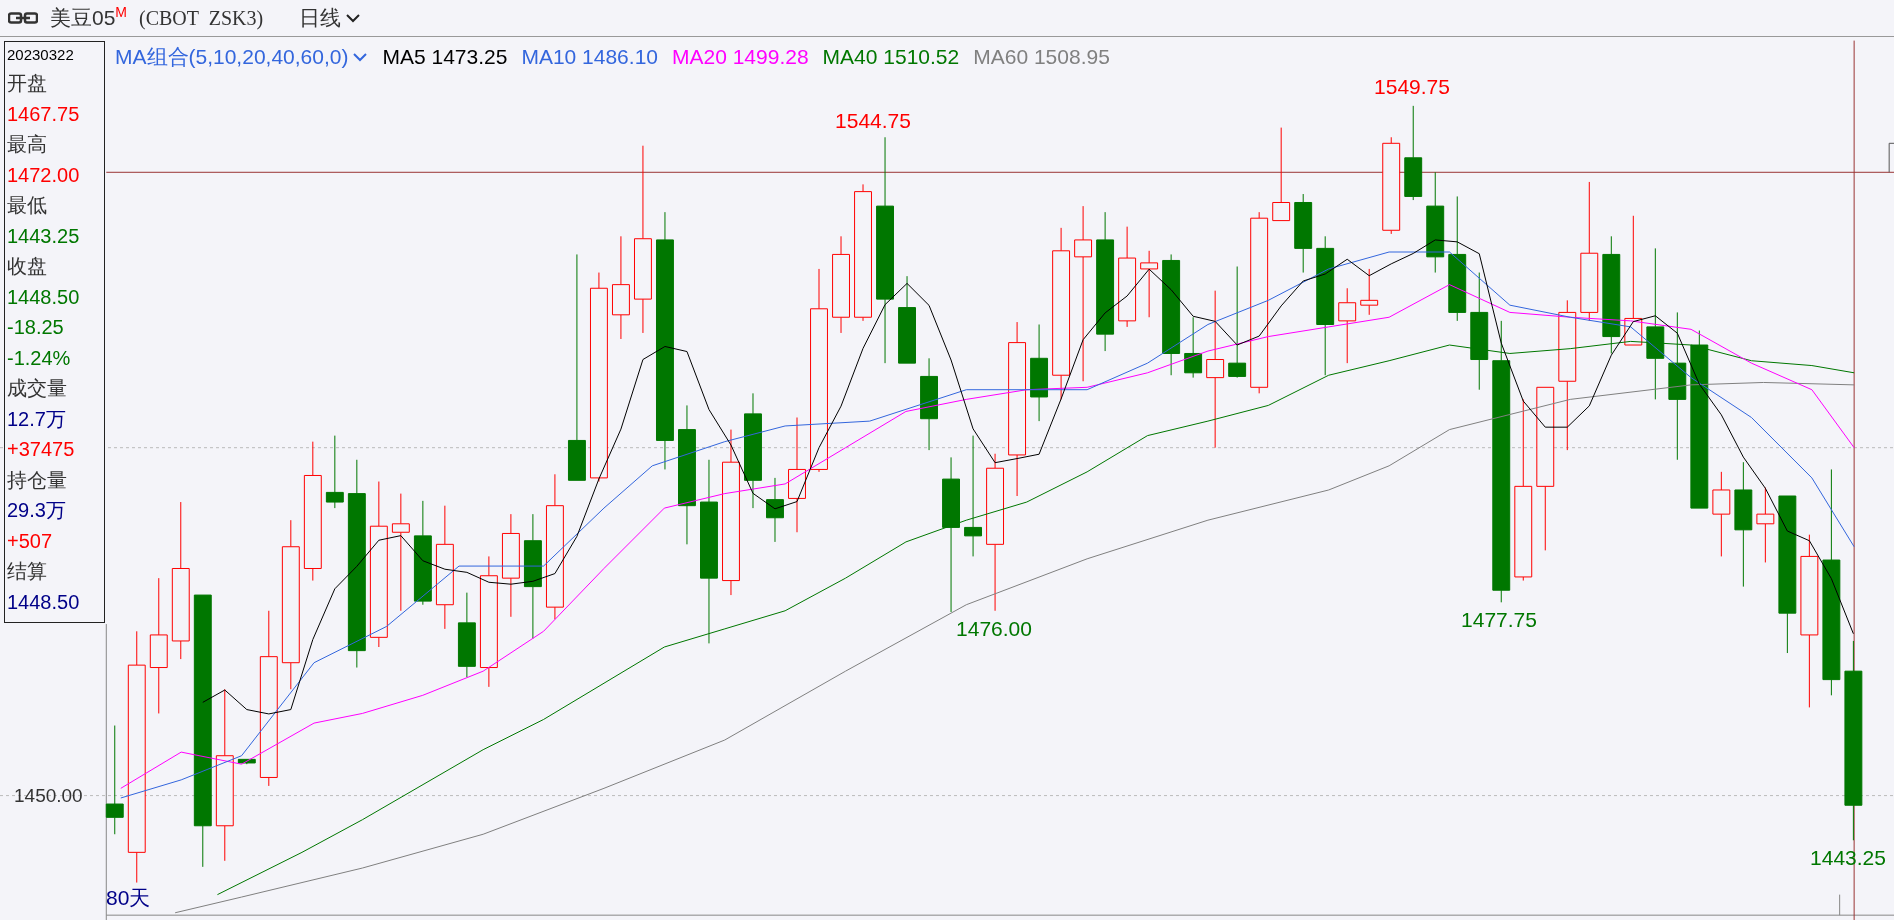 This screenshot has width=1894, height=920. I want to click on info-line: 最高, so click(27, 144).